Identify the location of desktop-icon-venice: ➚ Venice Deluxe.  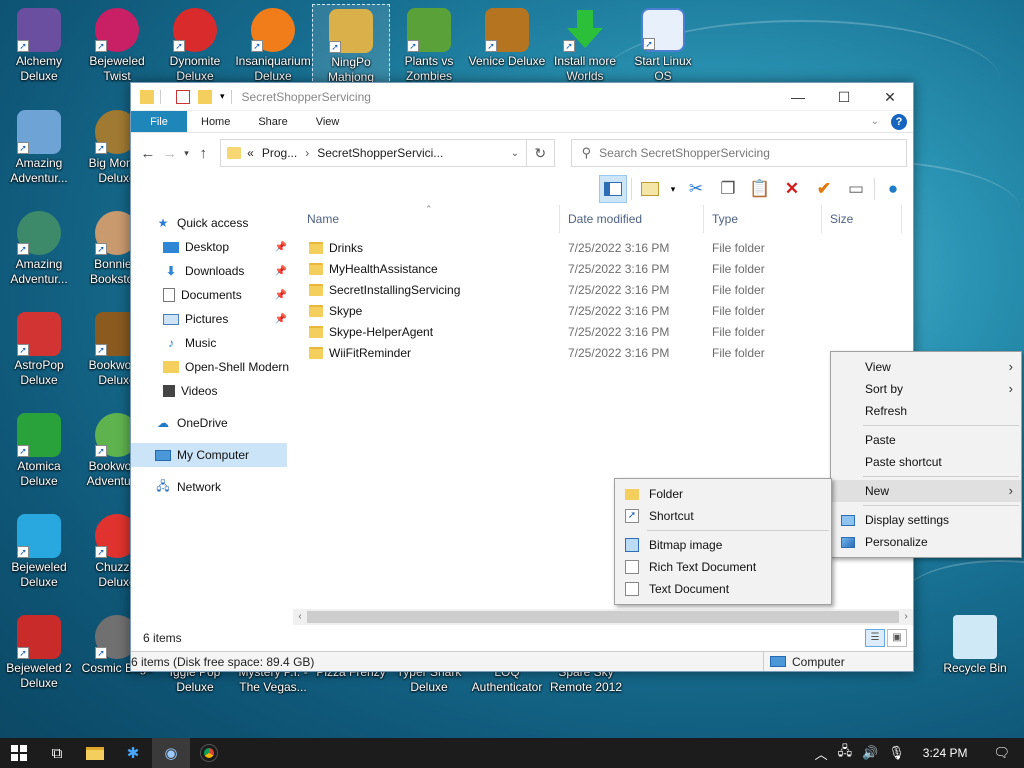
(507, 38).